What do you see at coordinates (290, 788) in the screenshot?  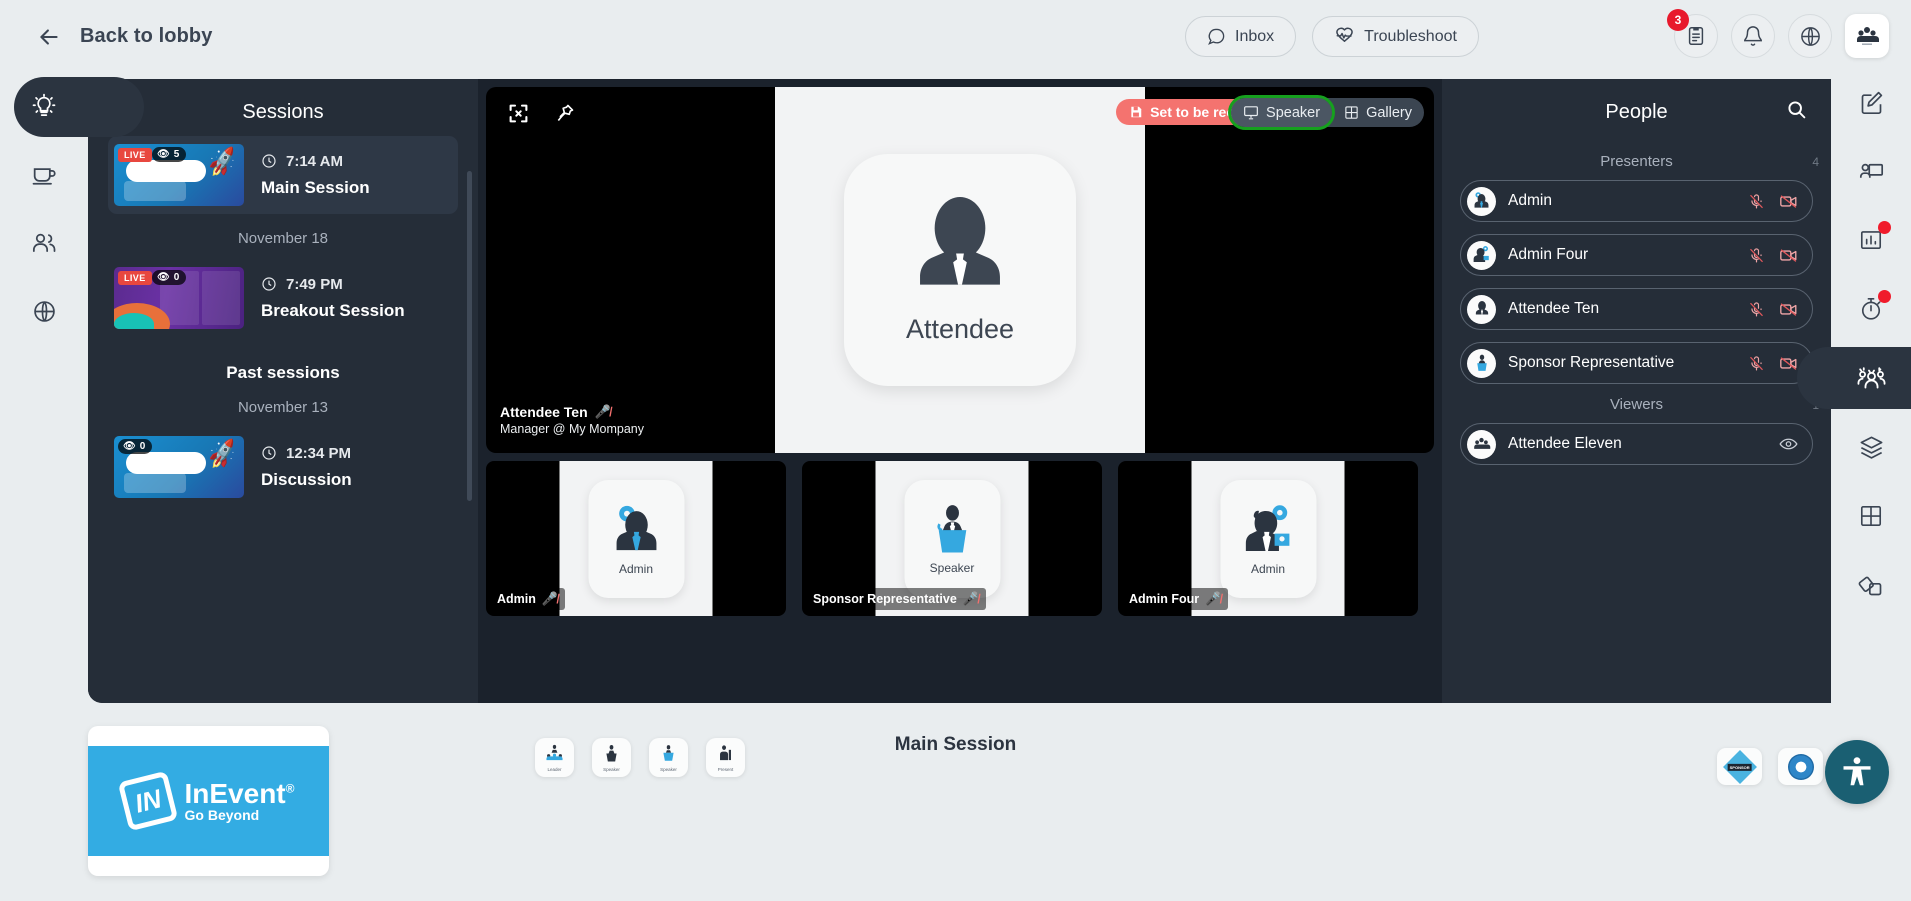 I see `trademark: ®` at bounding box center [290, 788].